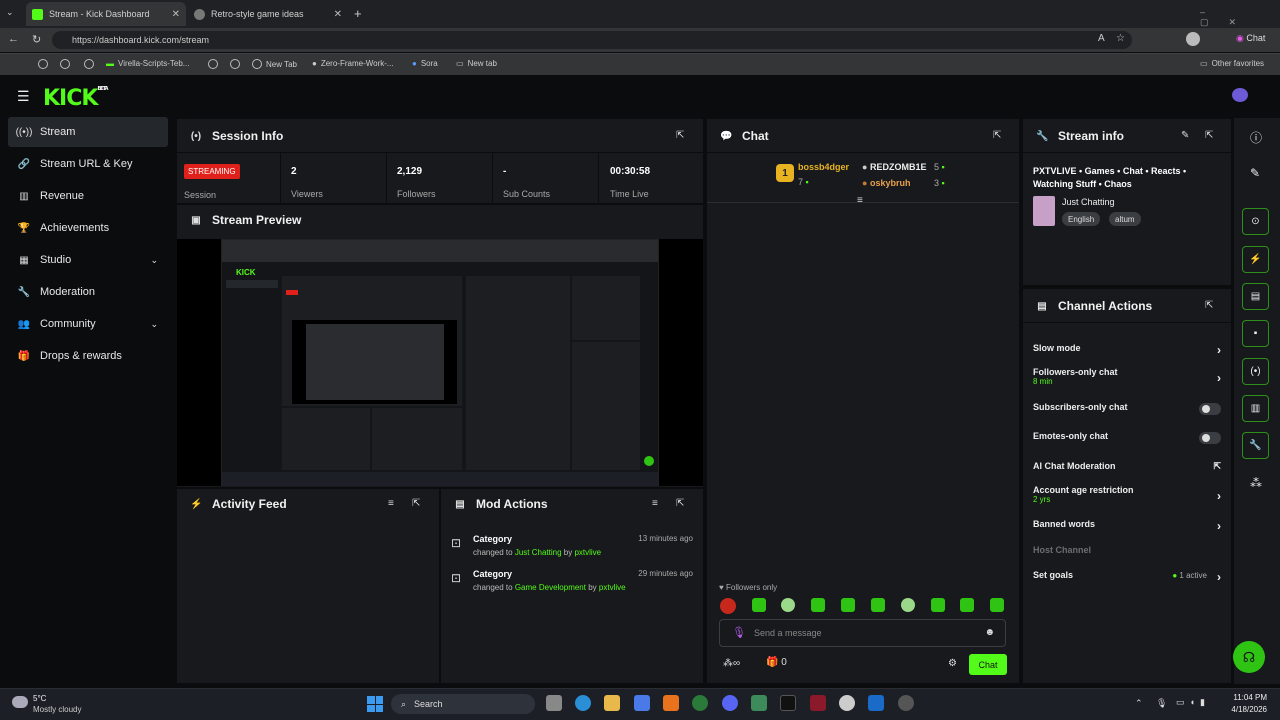 This screenshot has width=1280, height=720. What do you see at coordinates (671, 703) in the screenshot?
I see `sublime-icon` at bounding box center [671, 703].